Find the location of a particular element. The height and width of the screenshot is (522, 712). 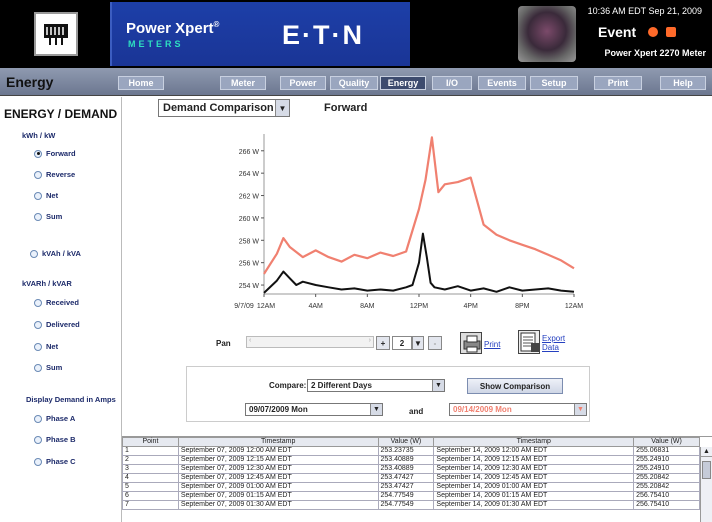

printer-icon is located at coordinates (471, 343).